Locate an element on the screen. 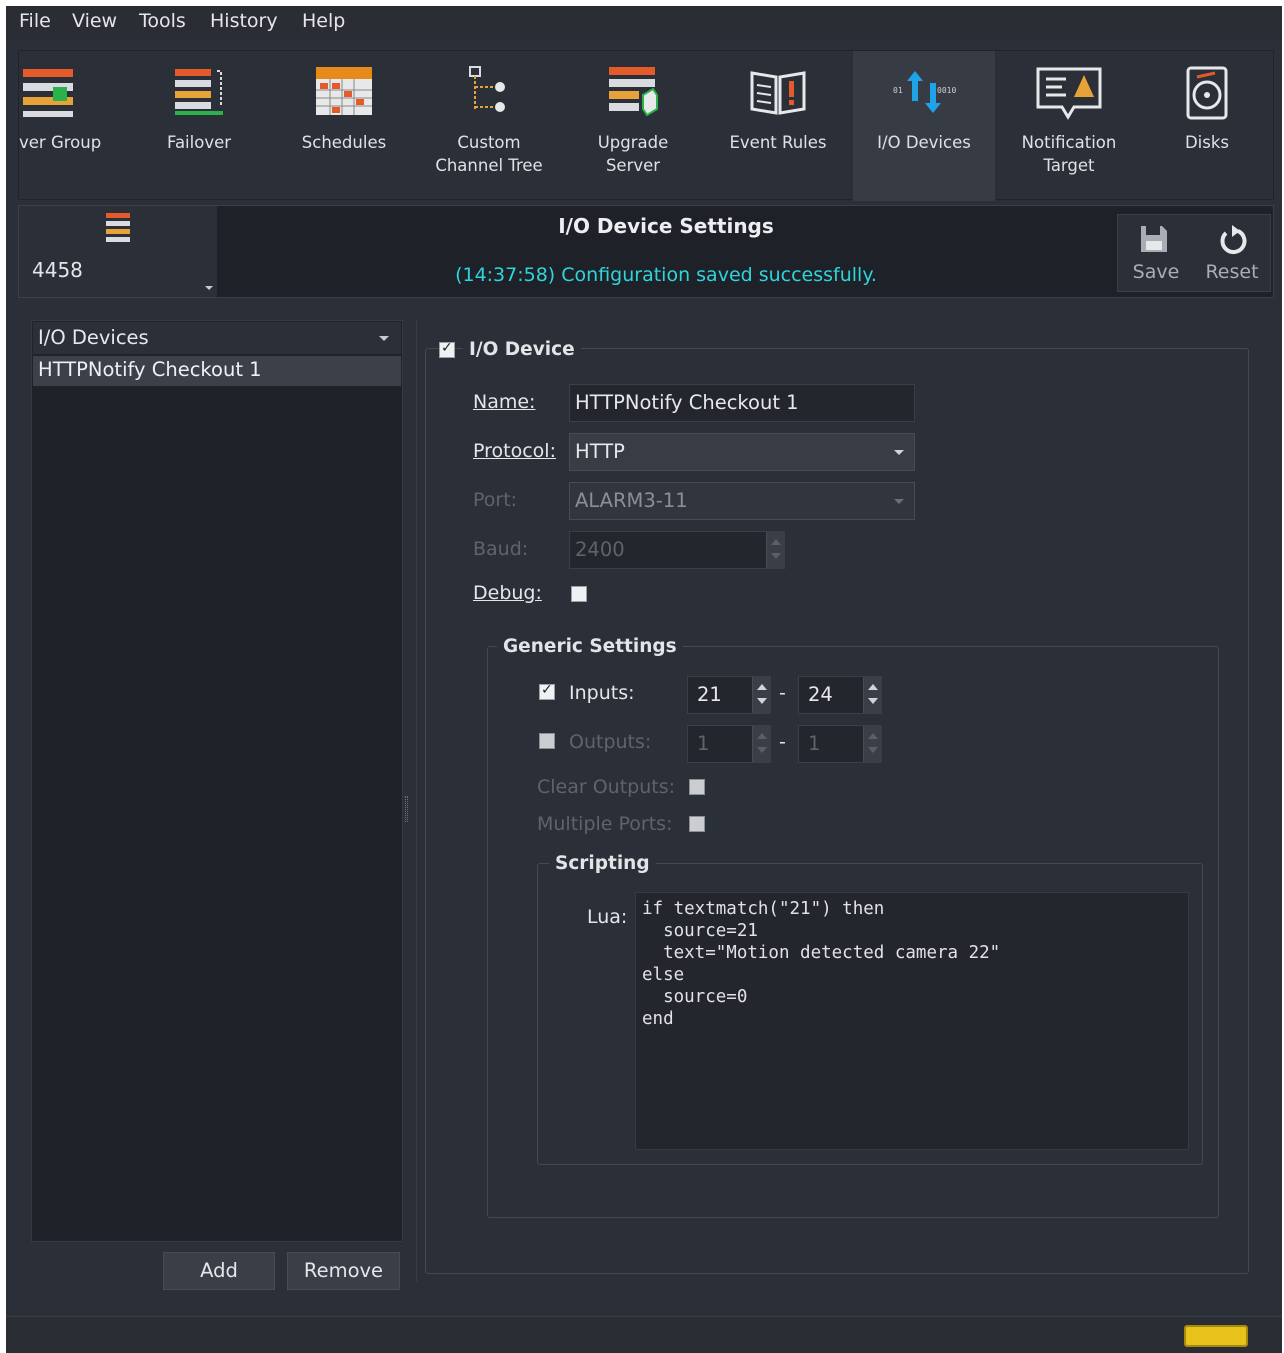  inputs-to-spinbox: 24 is located at coordinates (840, 695).